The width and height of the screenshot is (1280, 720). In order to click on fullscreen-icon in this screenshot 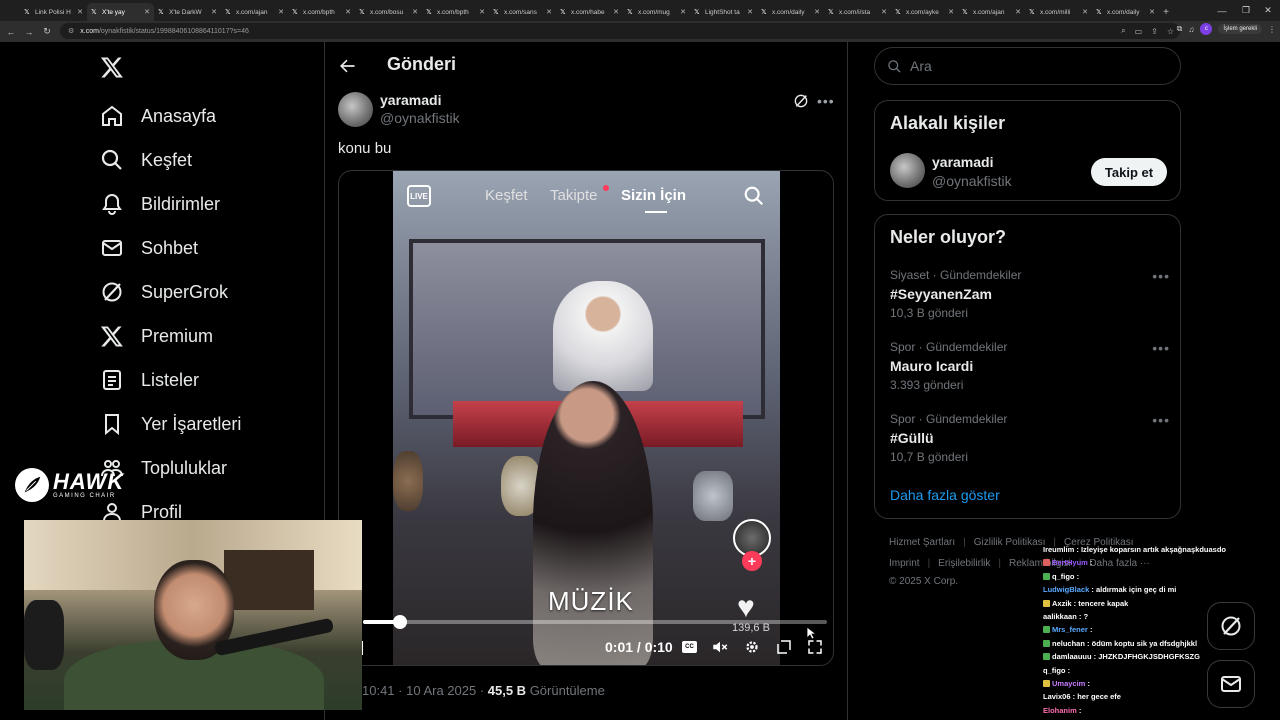, I will do `click(815, 647)`.